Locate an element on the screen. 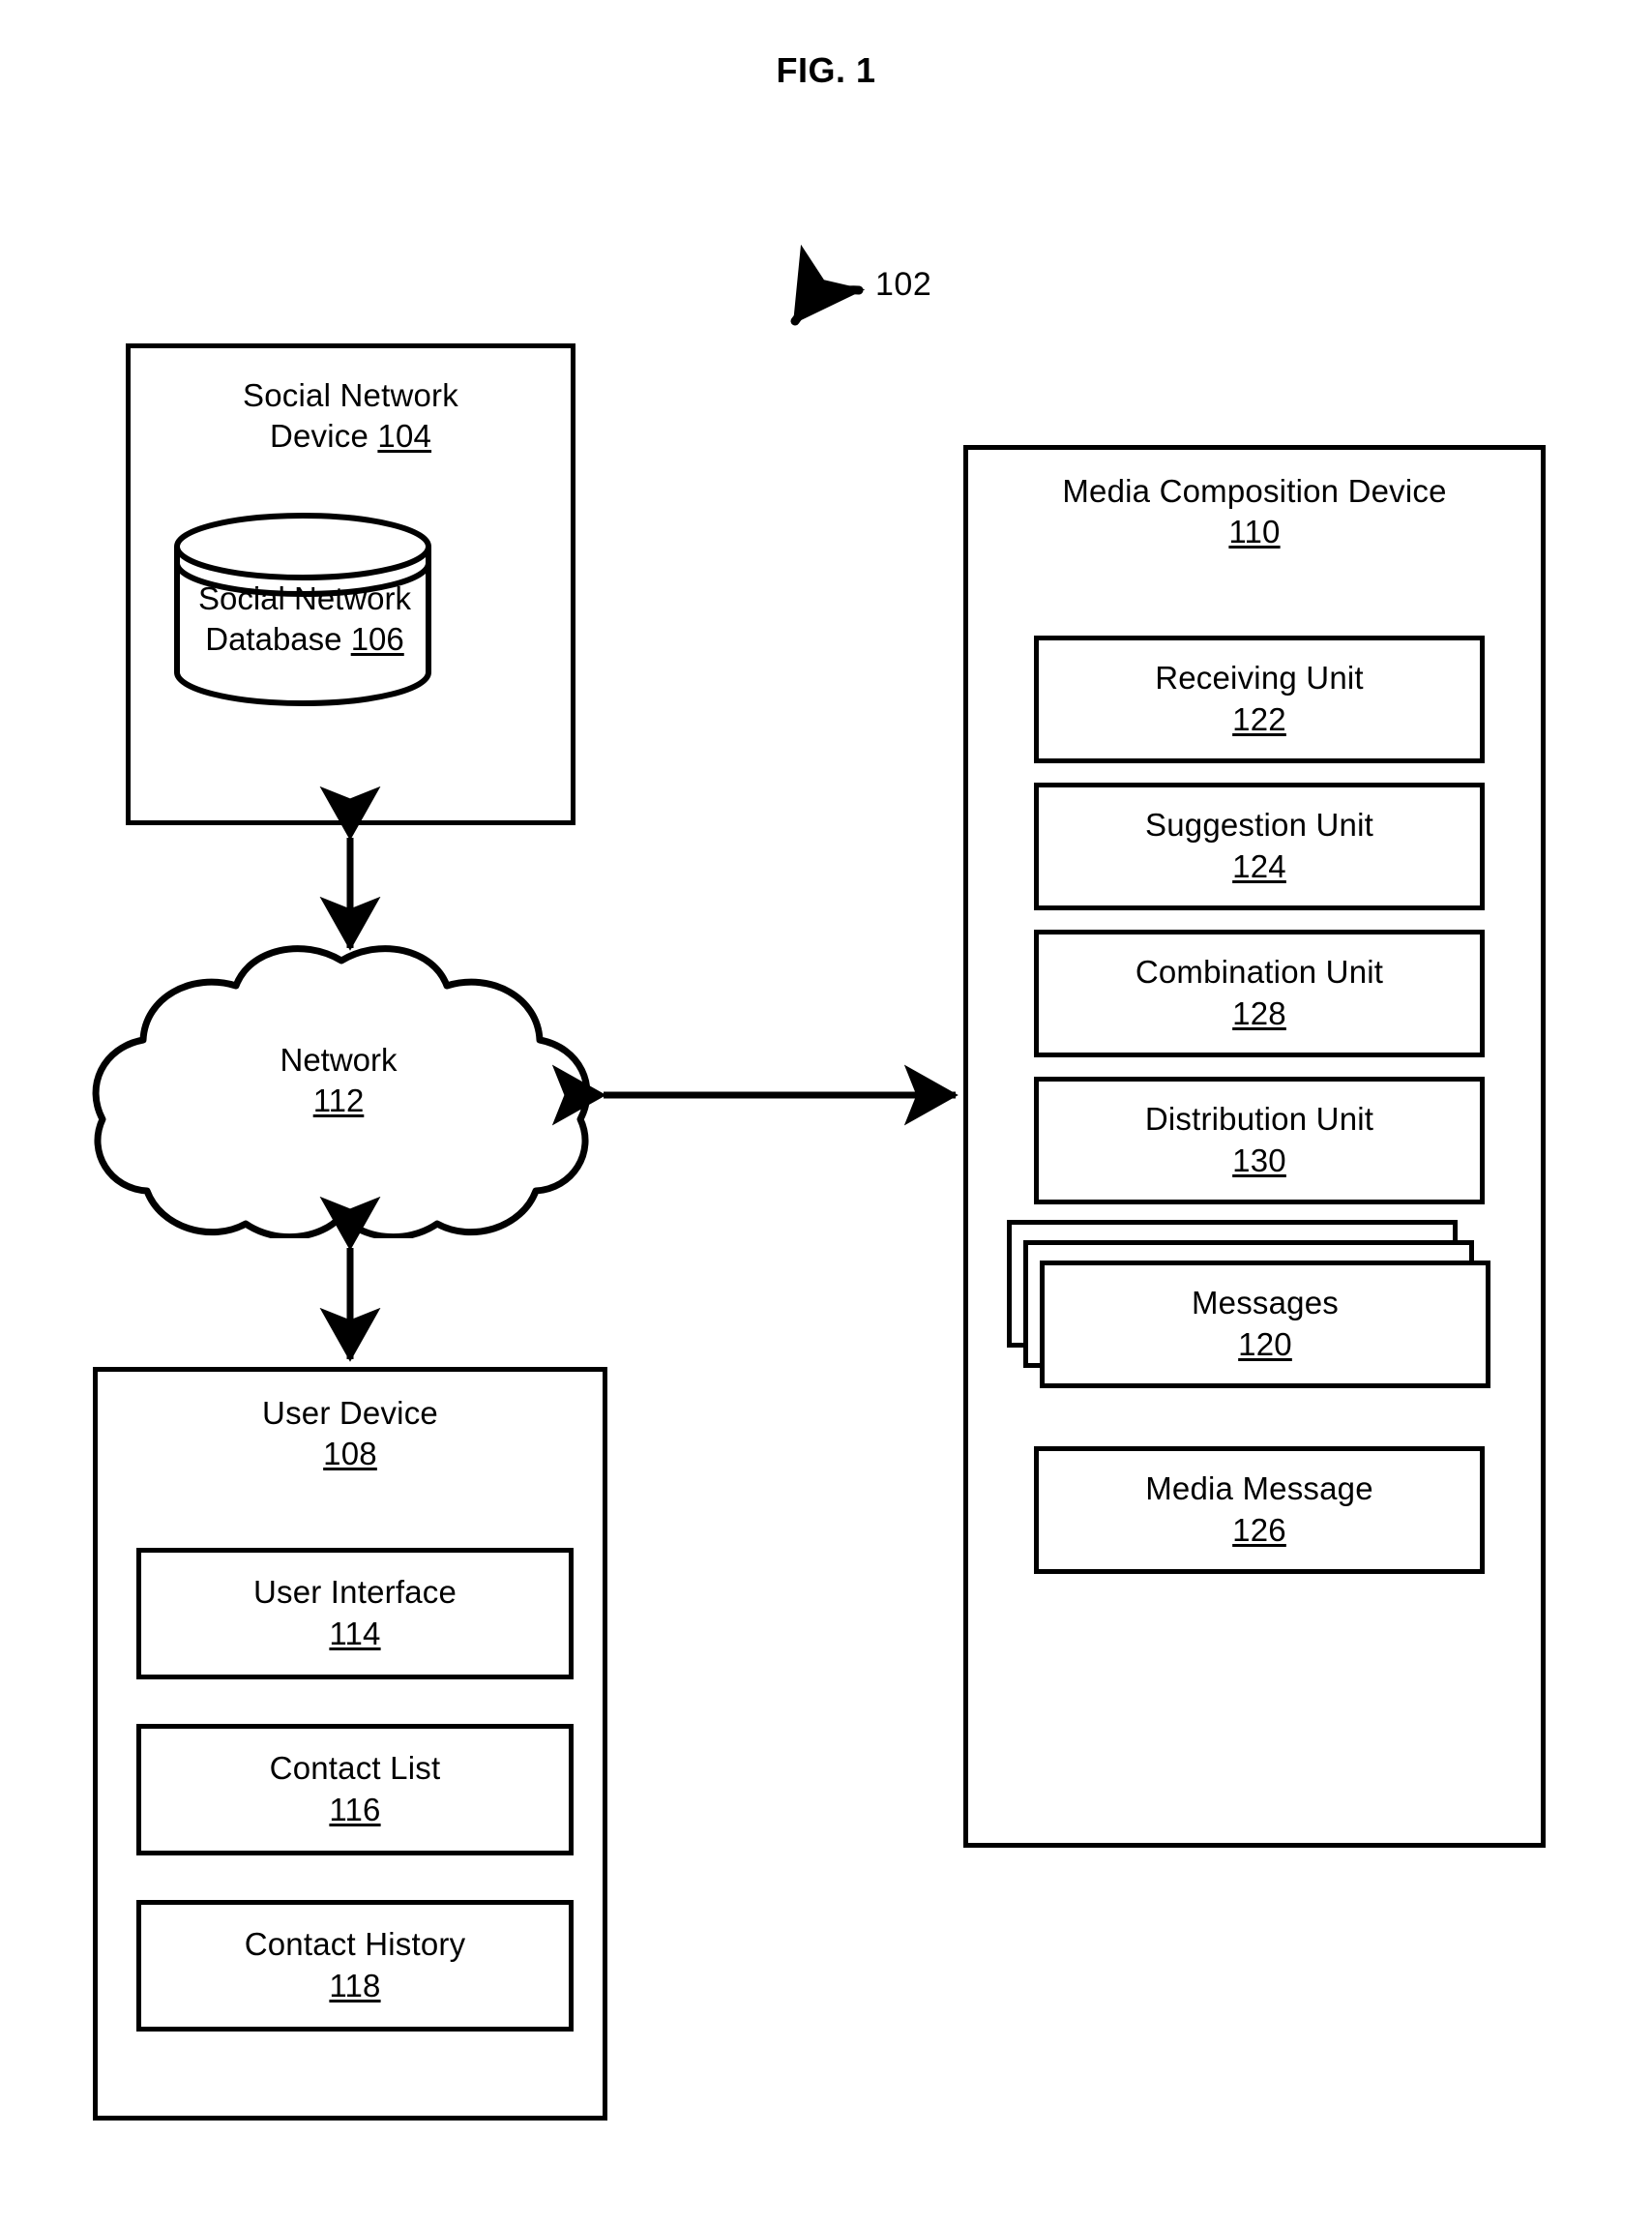 This screenshot has height=2225, width=1652. media-composition-device-title: Media Composition Device 110 is located at coordinates (1254, 512).